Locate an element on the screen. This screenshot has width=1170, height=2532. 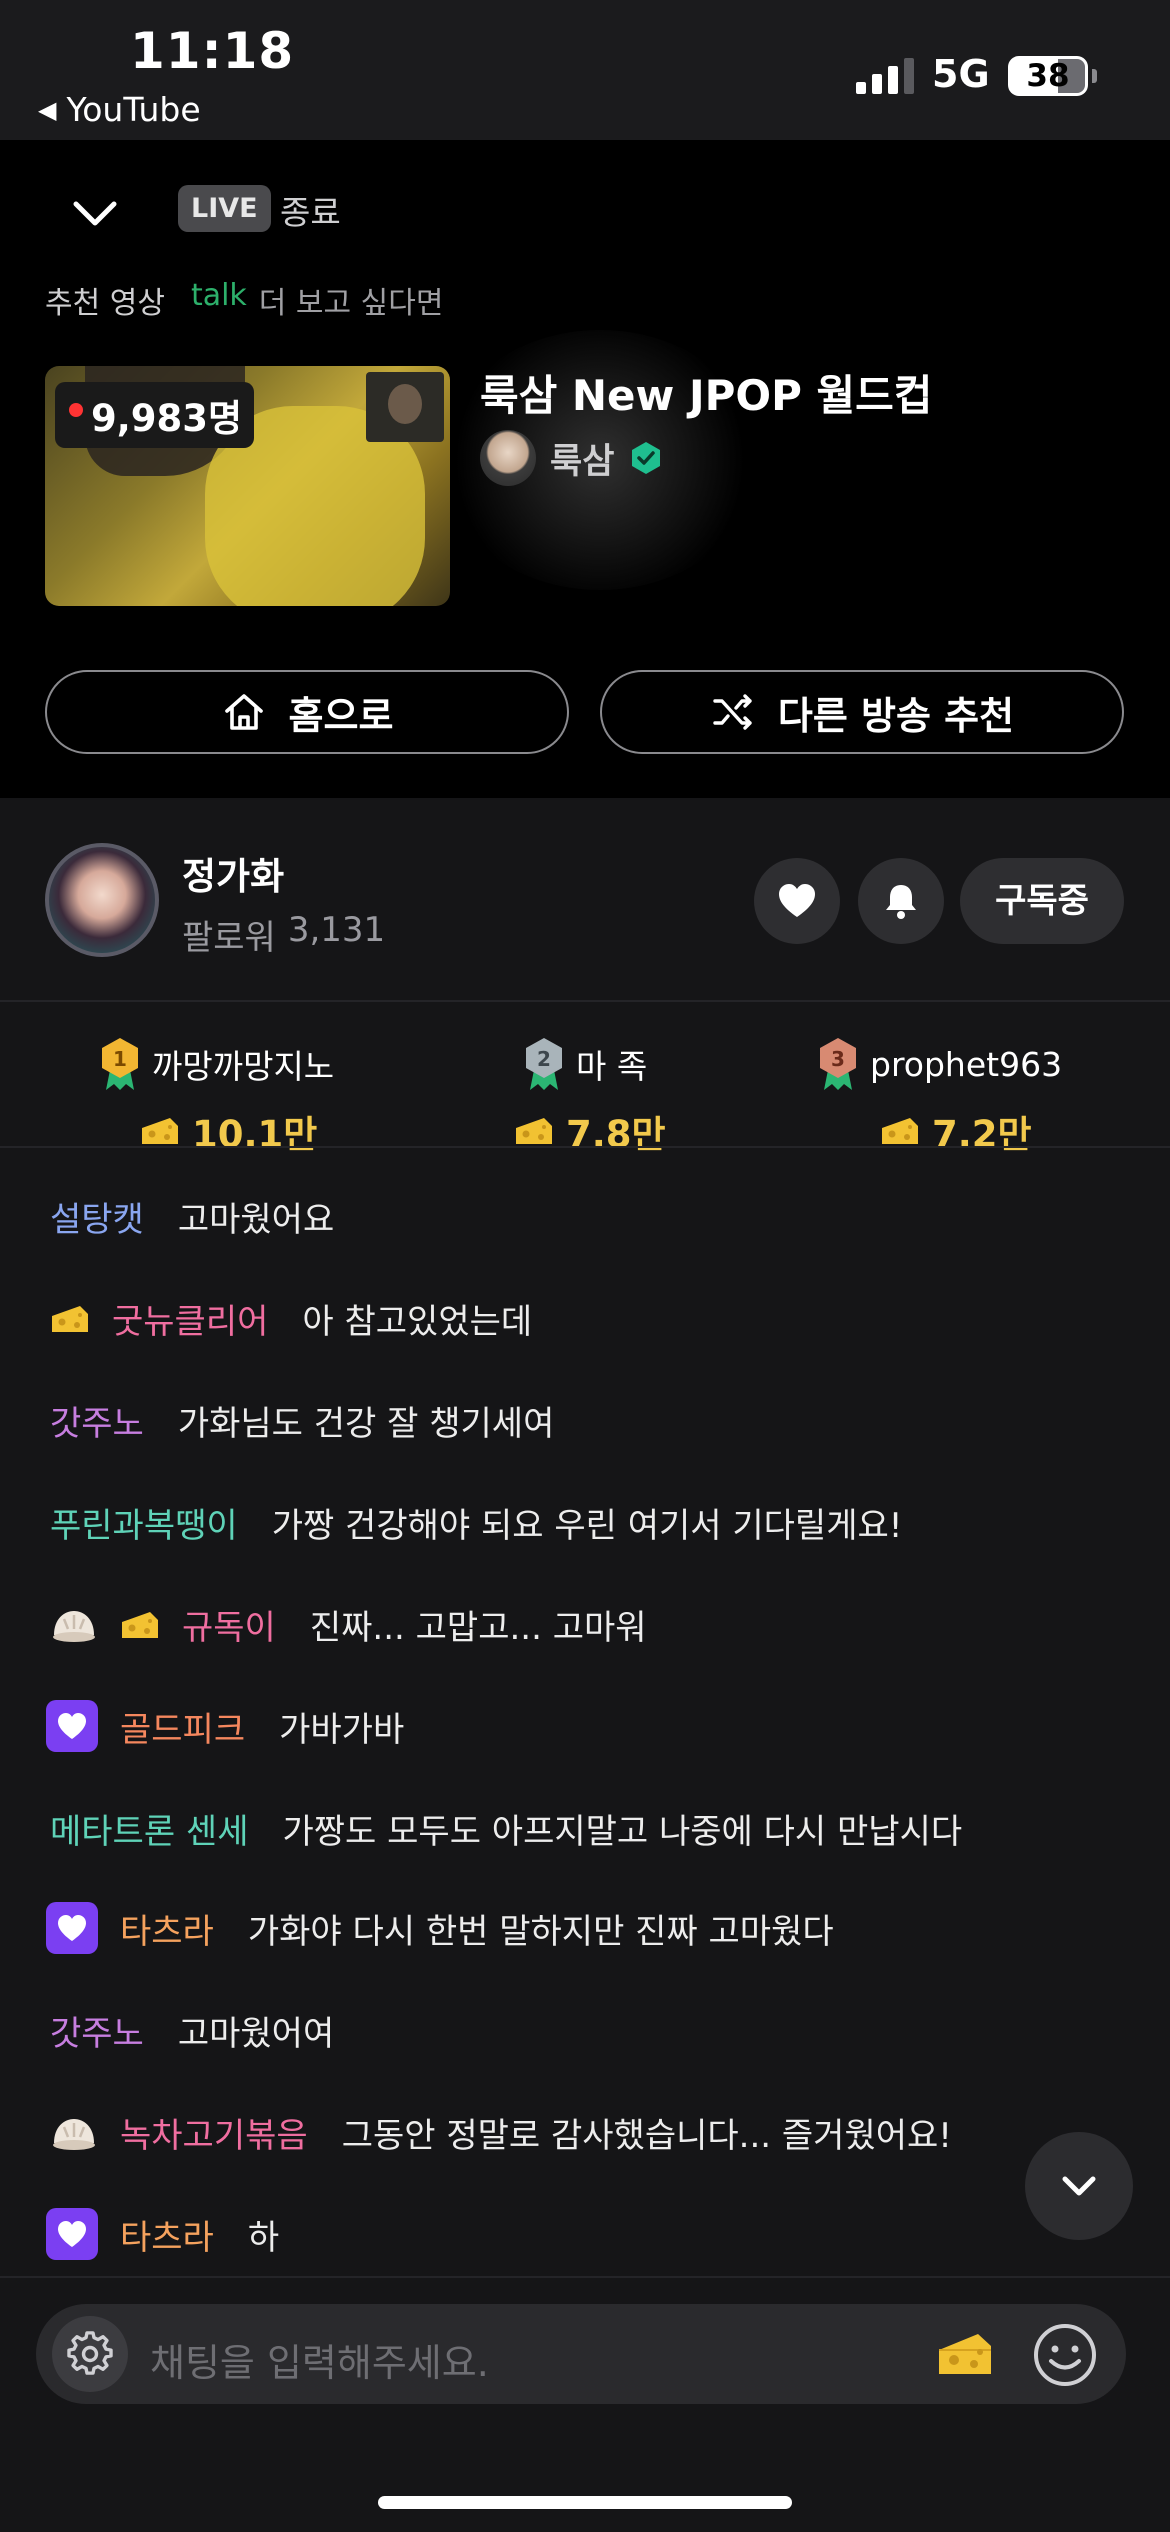
gear-icon is located at coordinates (90, 2353).